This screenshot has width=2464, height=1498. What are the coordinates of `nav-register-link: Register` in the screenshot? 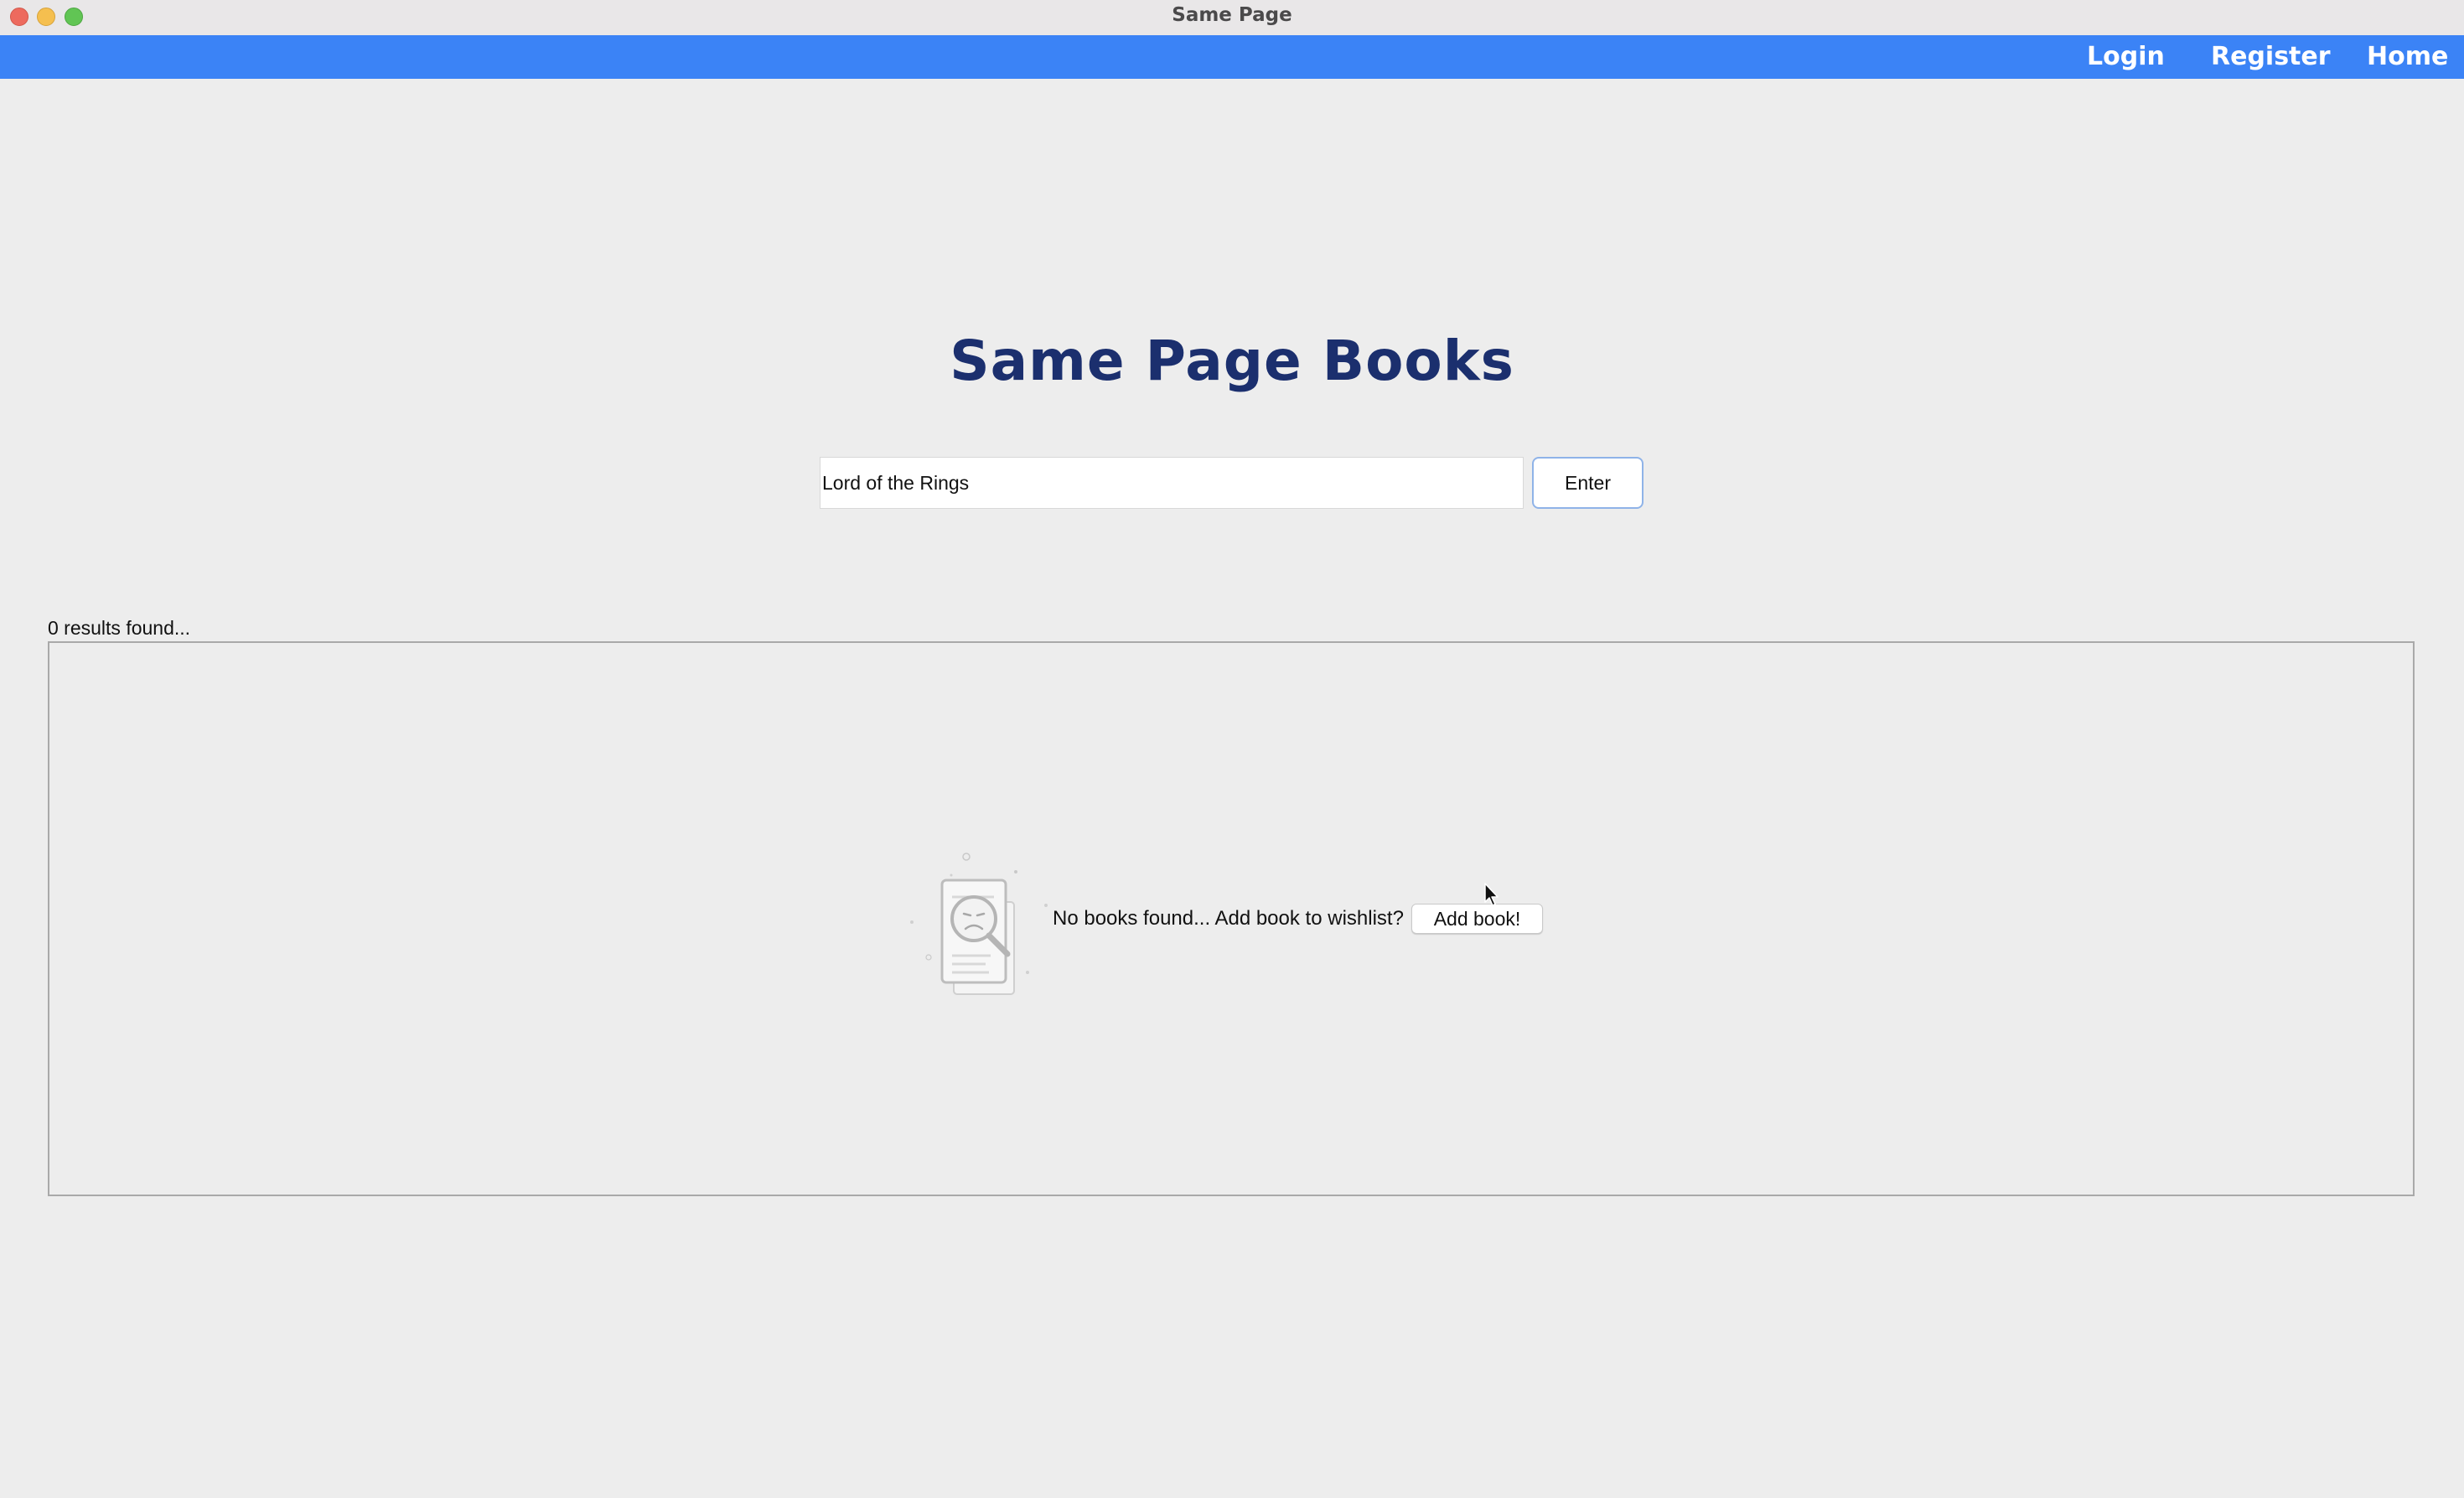 It's located at (2271, 57).